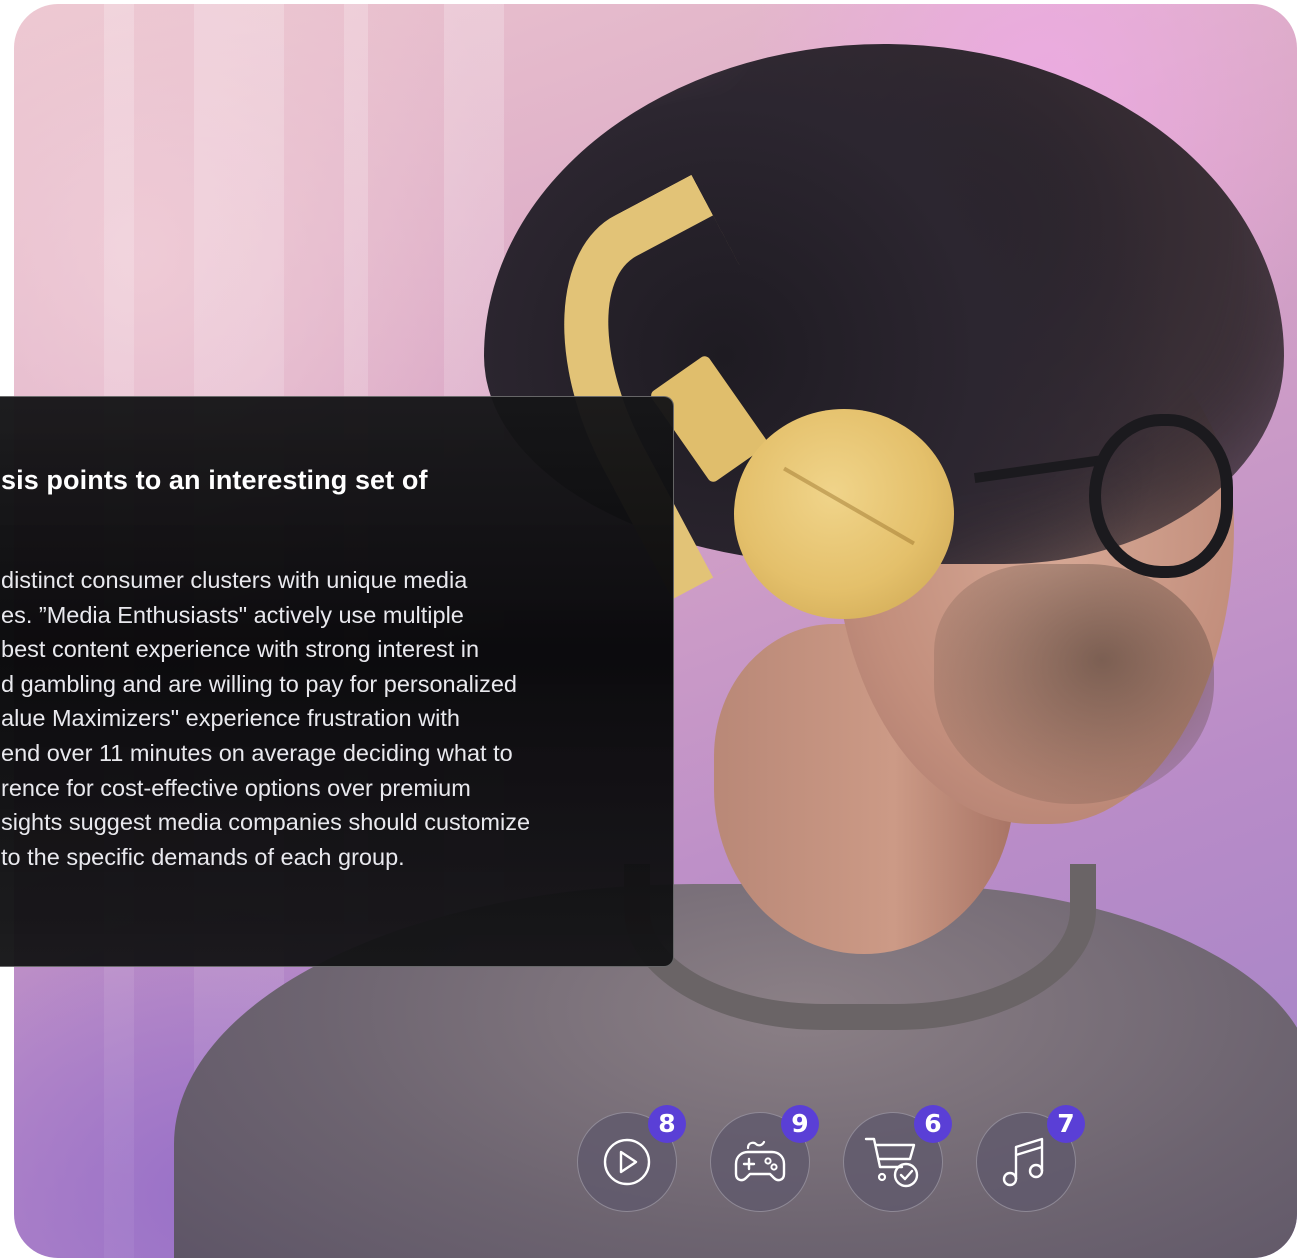 This screenshot has height=1258, width=1307. Describe the element at coordinates (800, 1124) in the screenshot. I see `count-badge: 9` at that location.